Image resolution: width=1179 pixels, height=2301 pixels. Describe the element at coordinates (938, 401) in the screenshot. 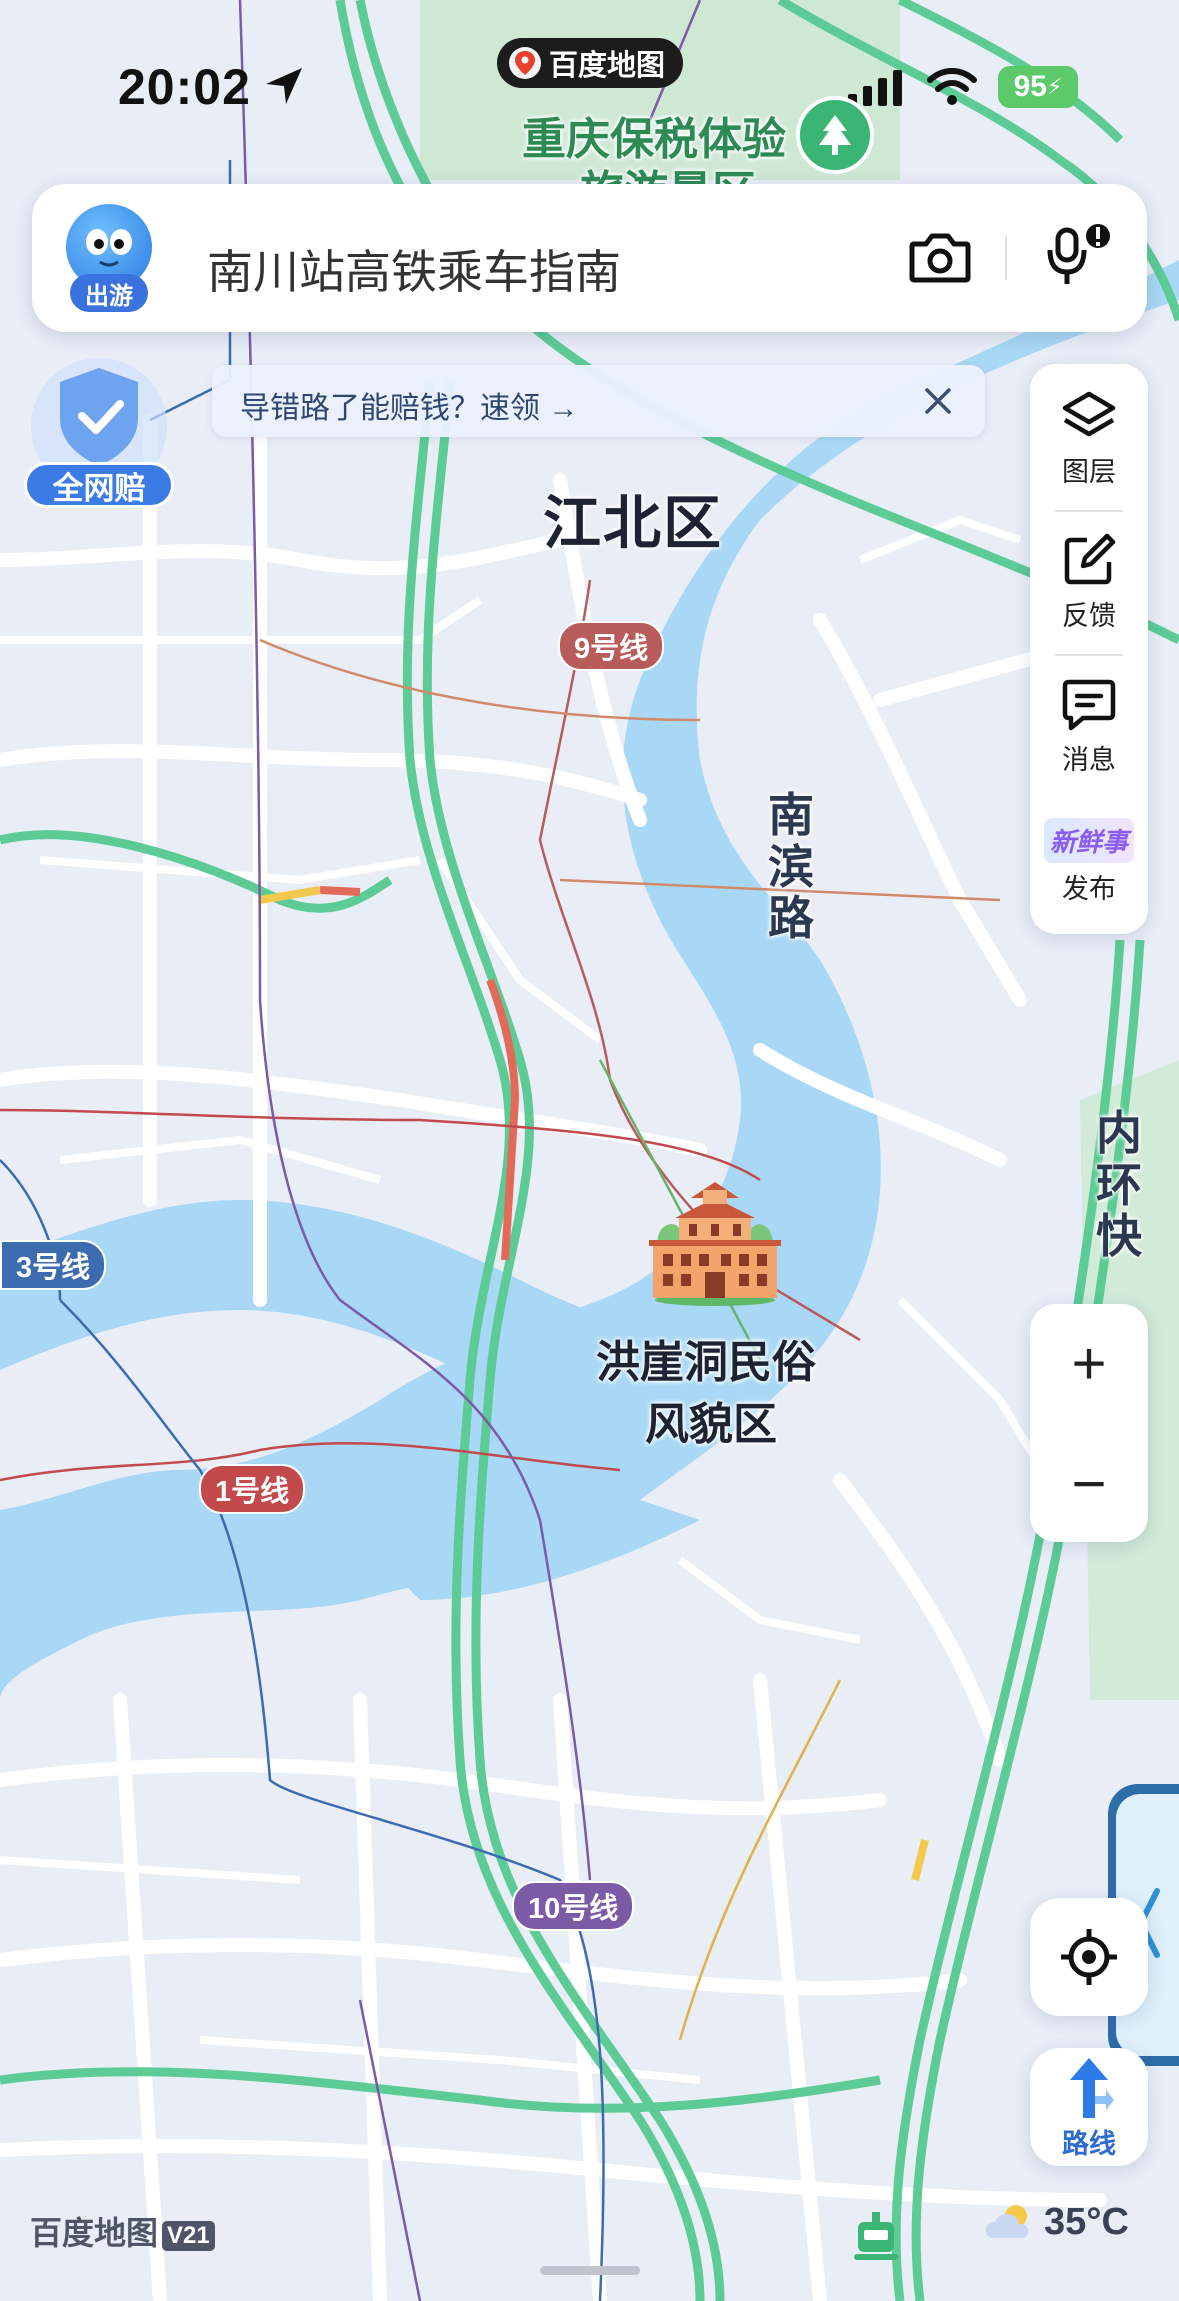

I see `close-icon` at that location.